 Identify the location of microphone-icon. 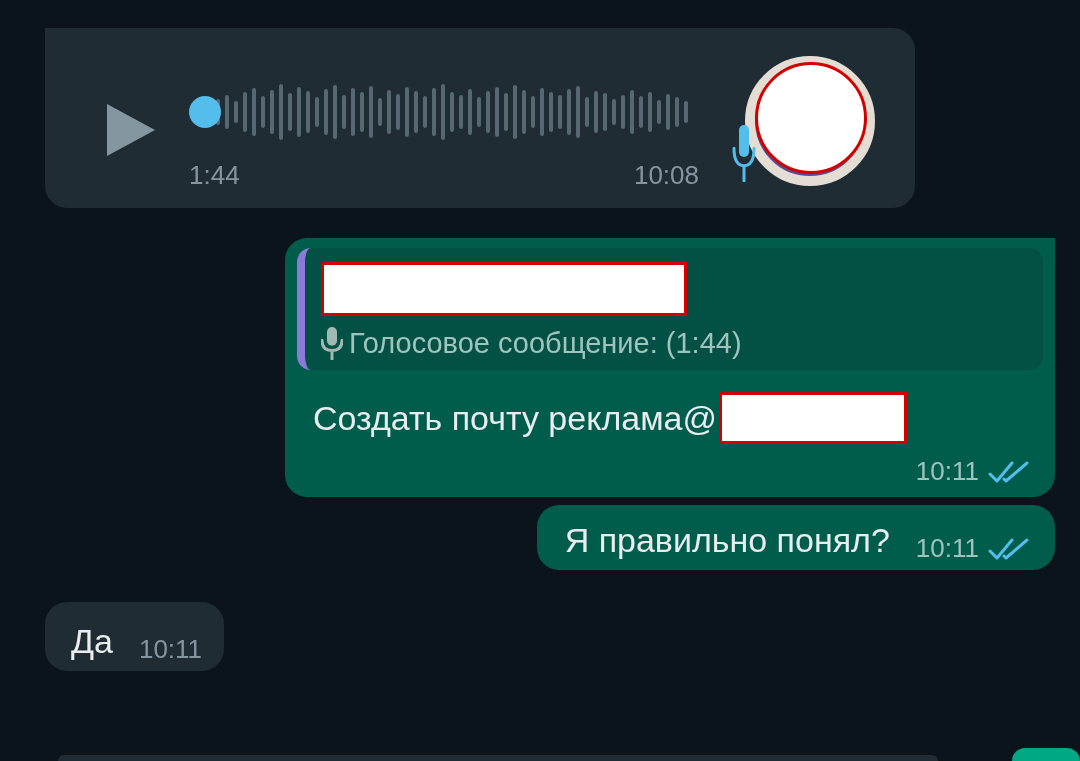
(332, 343).